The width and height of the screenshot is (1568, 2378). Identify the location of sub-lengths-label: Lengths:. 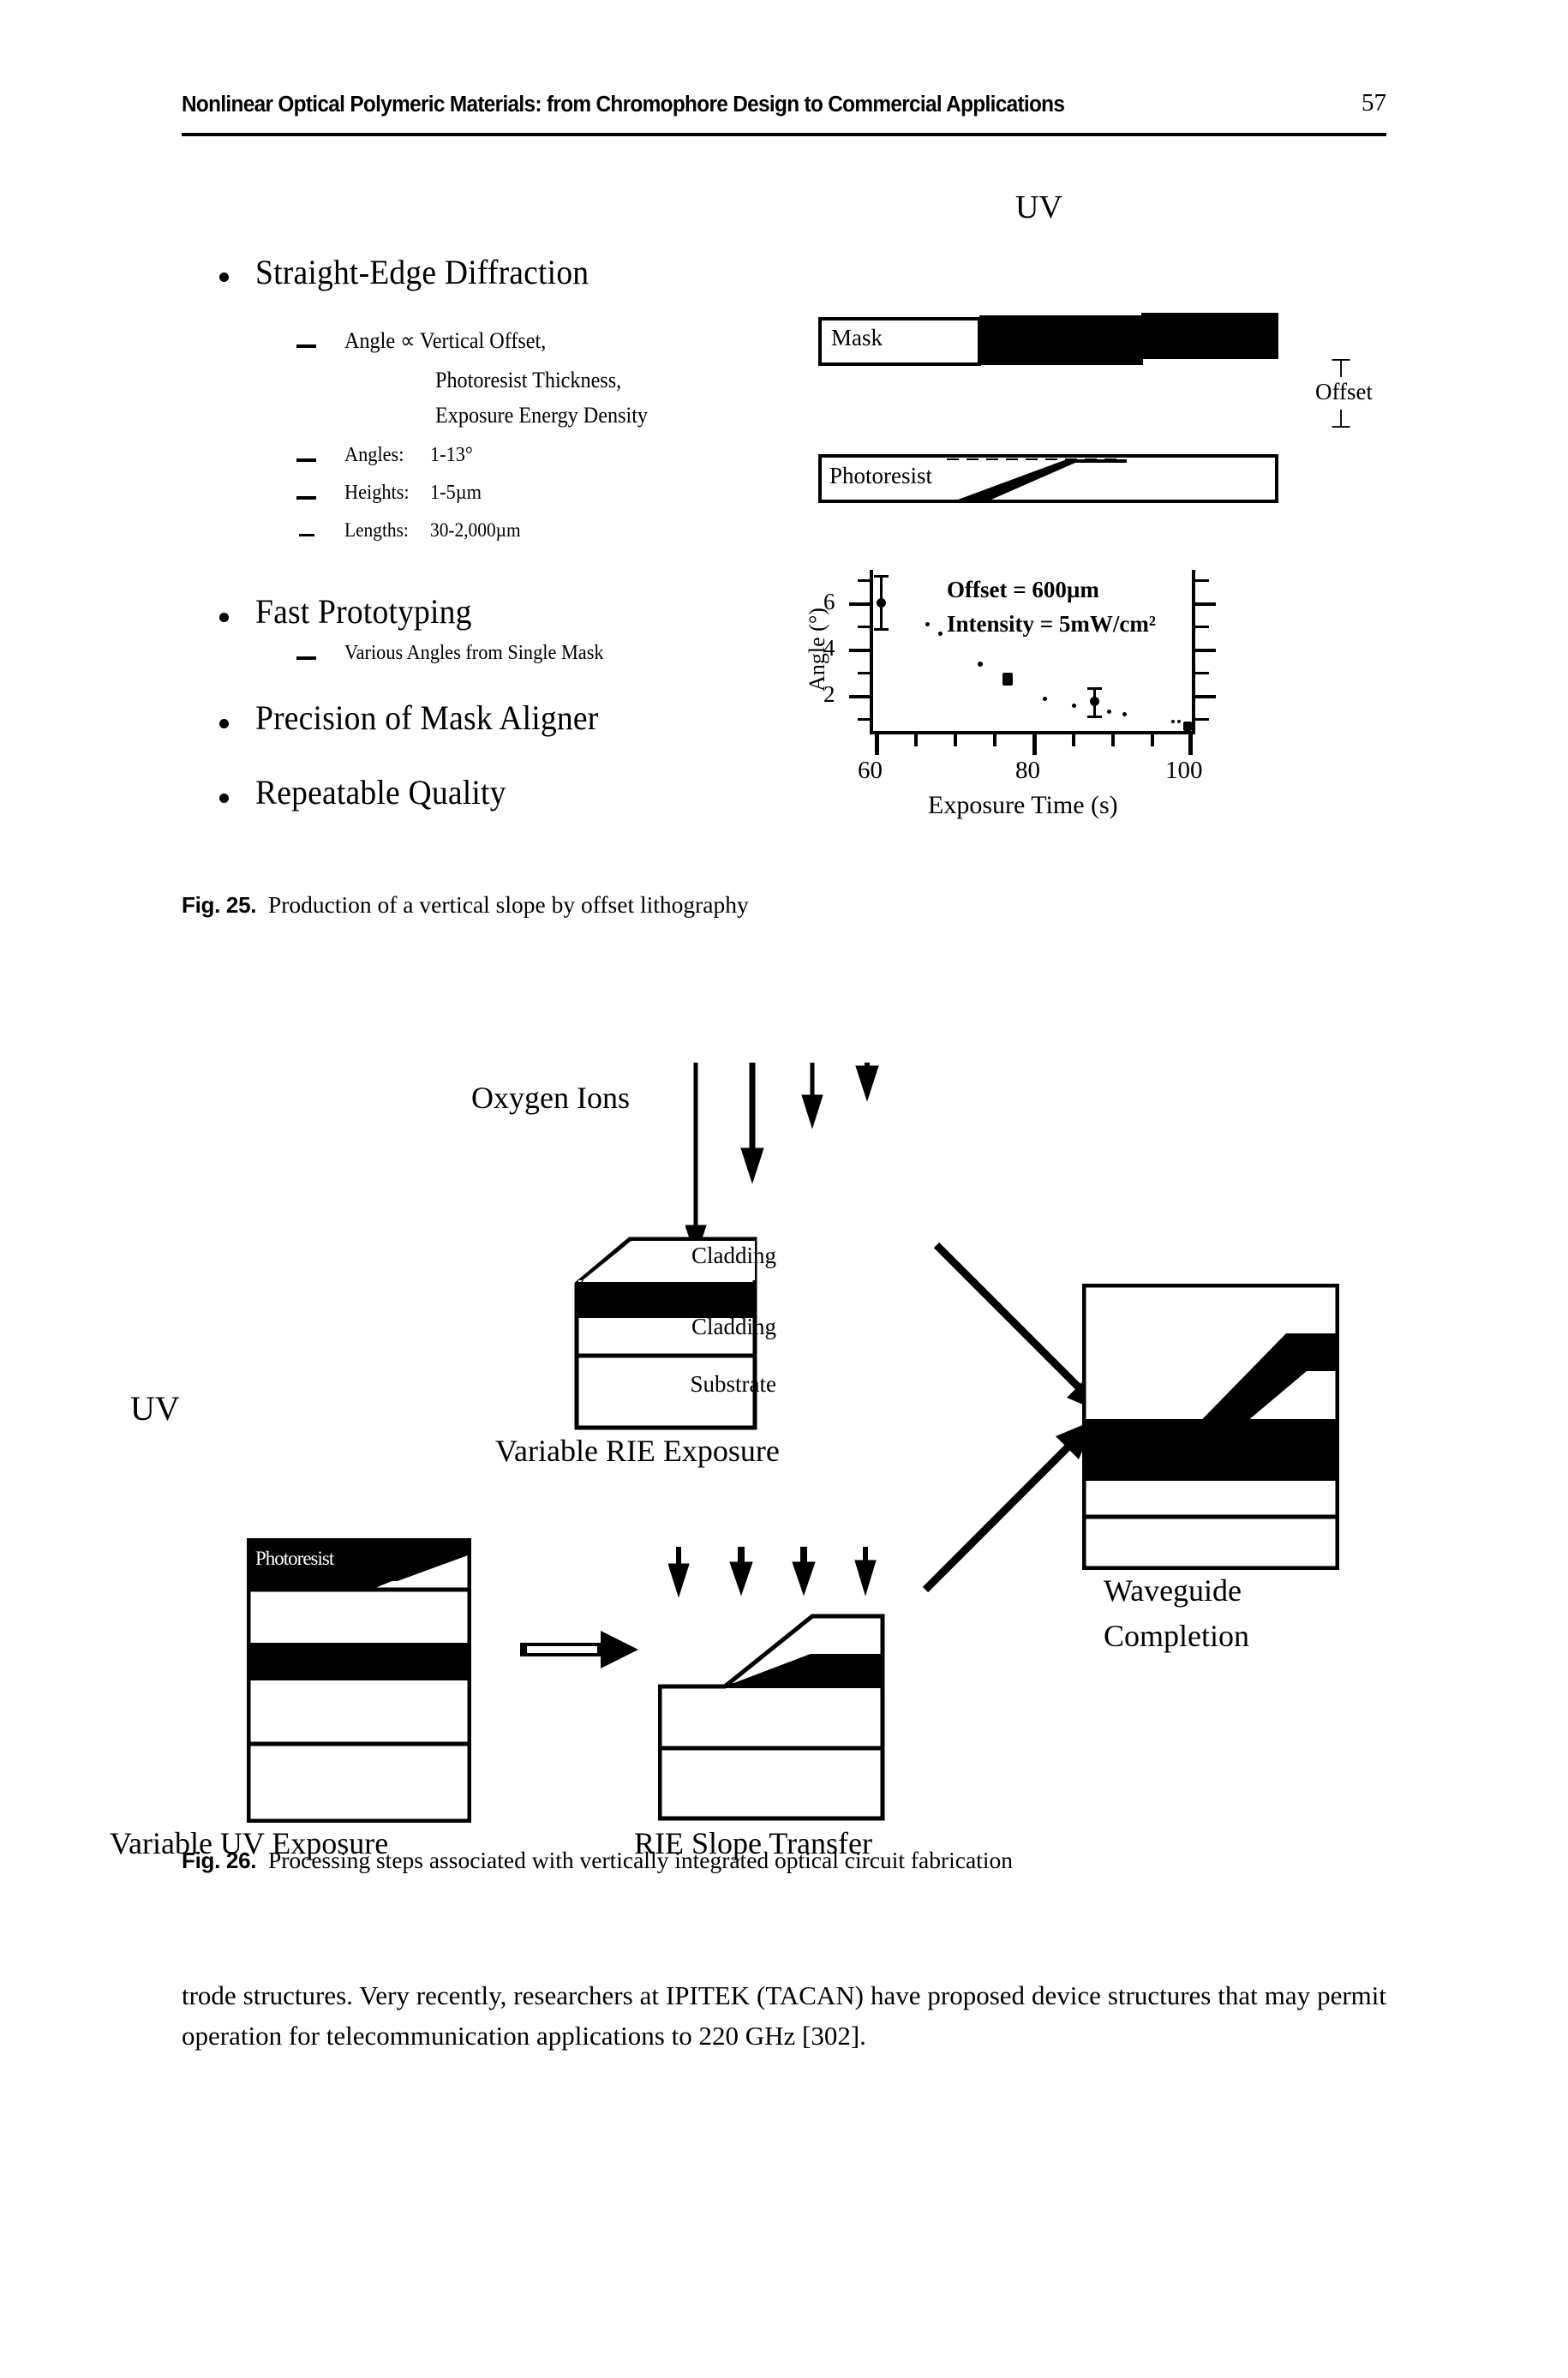
(376, 530).